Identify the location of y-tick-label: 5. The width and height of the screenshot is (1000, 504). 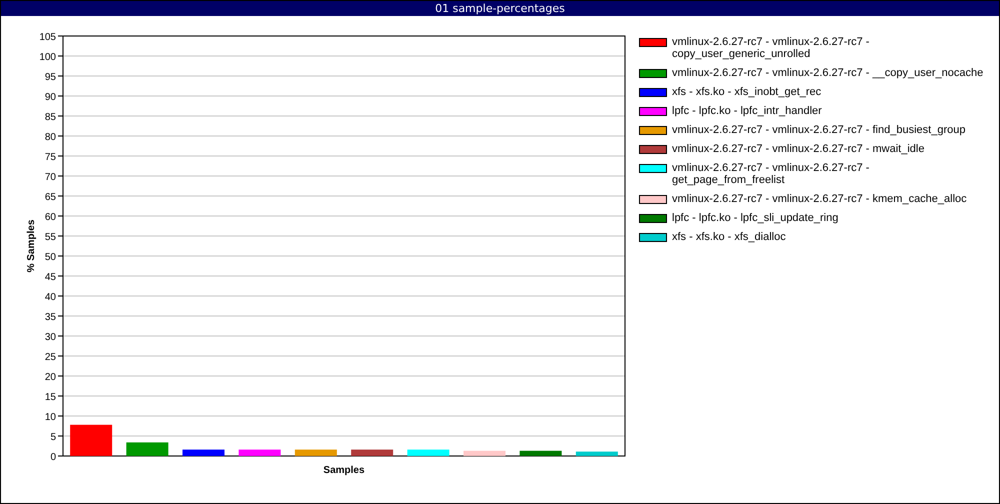
(53, 437).